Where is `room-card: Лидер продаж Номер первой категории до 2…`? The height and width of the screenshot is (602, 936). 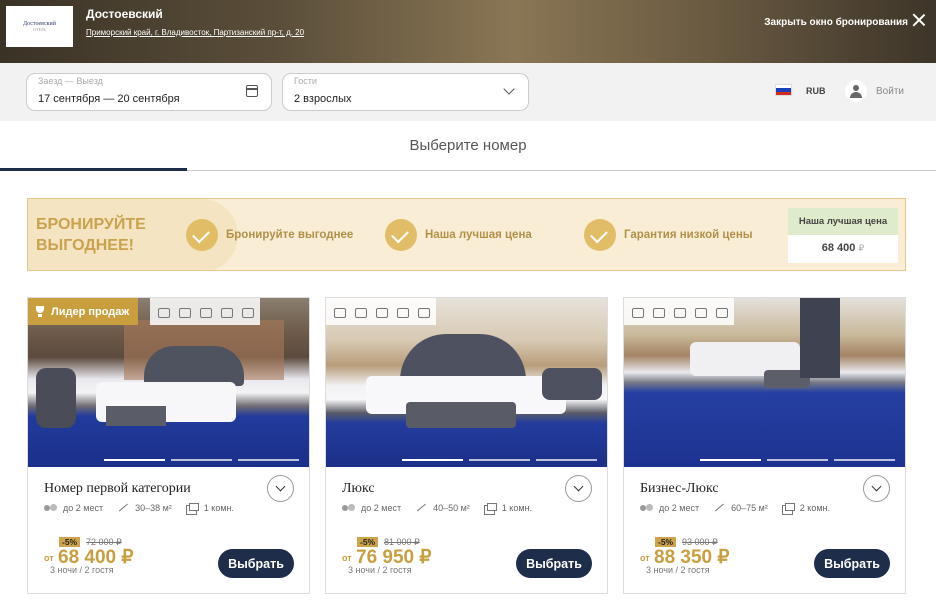 room-card: Лидер продаж Номер первой категории до 2… is located at coordinates (168, 445).